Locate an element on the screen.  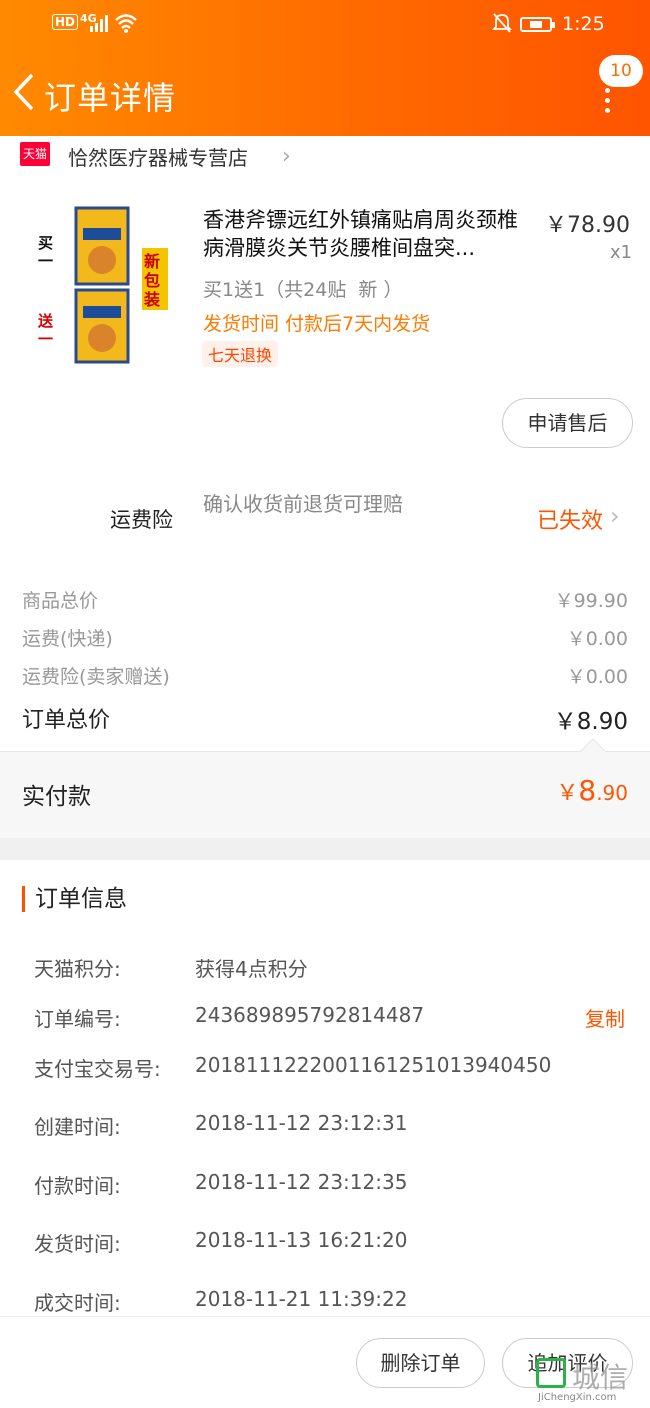
delete-order-button: 删除订单 is located at coordinates (420, 1363).